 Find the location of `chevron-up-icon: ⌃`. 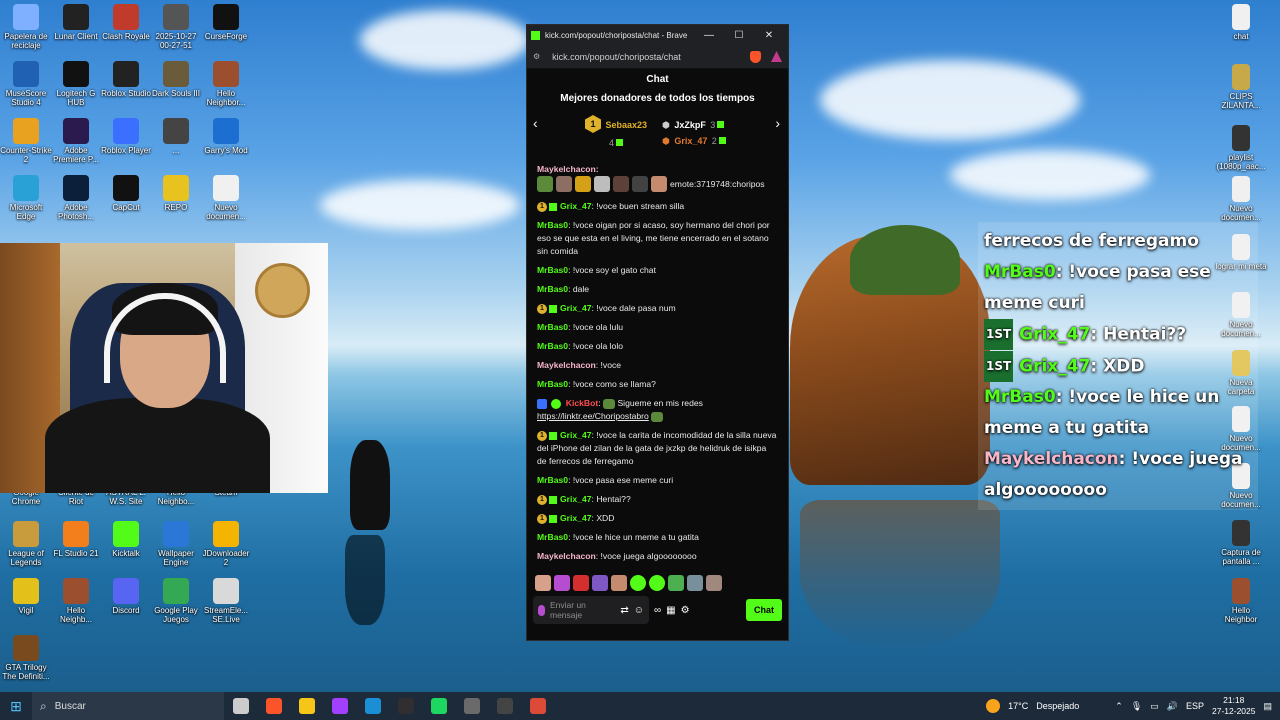

chevron-up-icon: ⌃ is located at coordinates (1119, 706).